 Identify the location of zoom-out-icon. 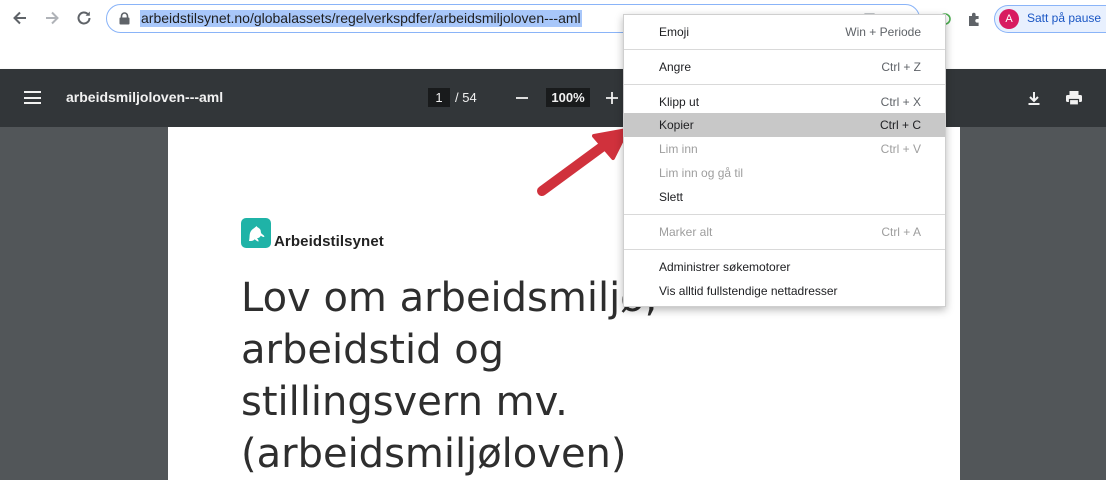
(522, 98).